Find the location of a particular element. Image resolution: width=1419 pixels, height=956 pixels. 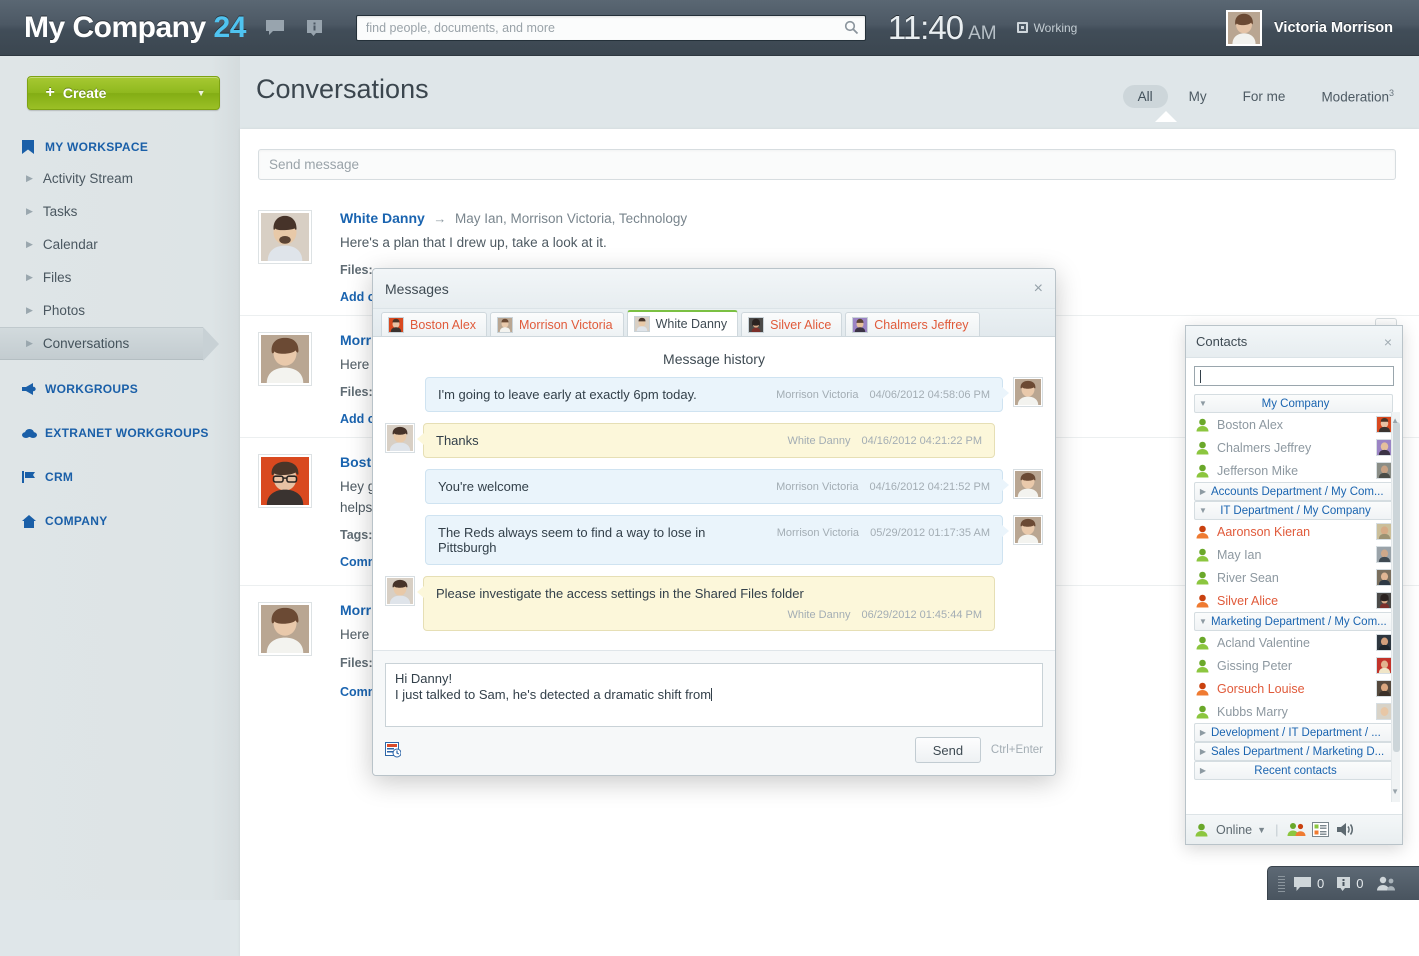

sidebar-item-activity-stream: ▶ Activity Stream is located at coordinates (120, 178).